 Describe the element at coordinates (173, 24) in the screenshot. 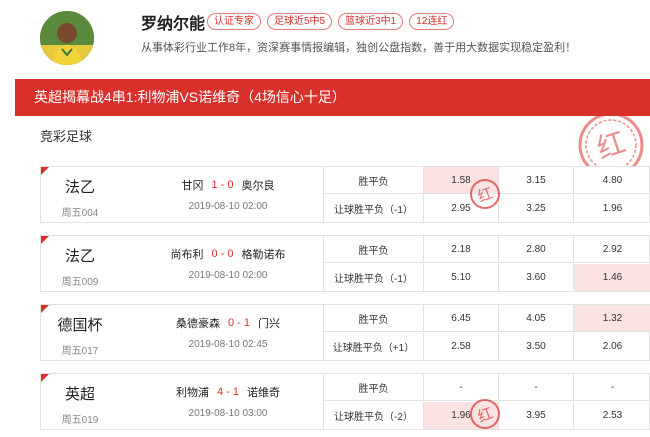

I see `expert-name: 罗纳尔能` at that location.